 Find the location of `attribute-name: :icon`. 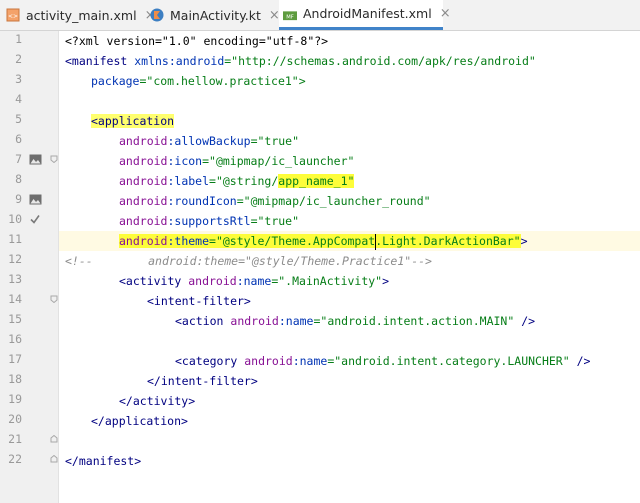

attribute-name: :icon is located at coordinates (185, 161).